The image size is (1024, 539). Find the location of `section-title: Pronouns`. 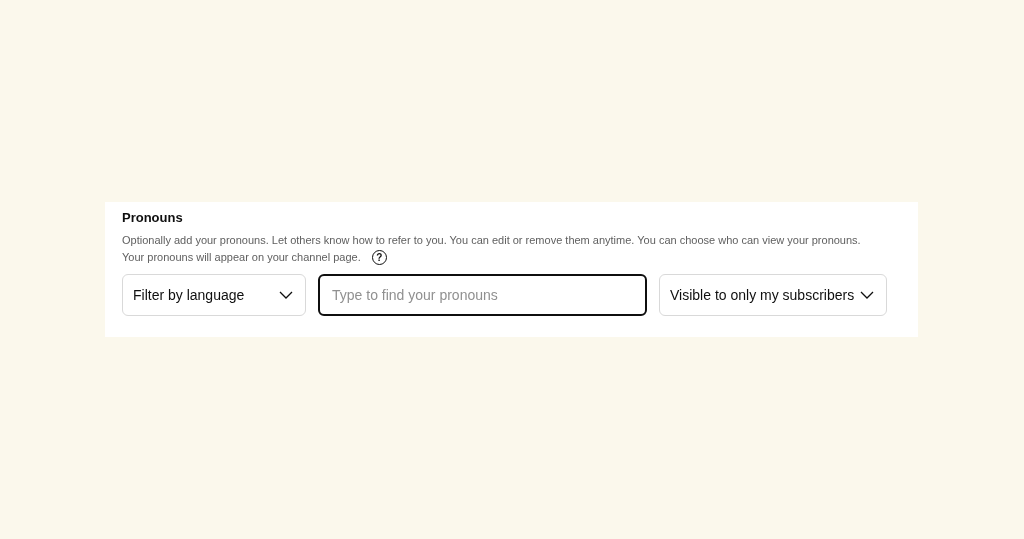

section-title: Pronouns is located at coordinates (153, 218).